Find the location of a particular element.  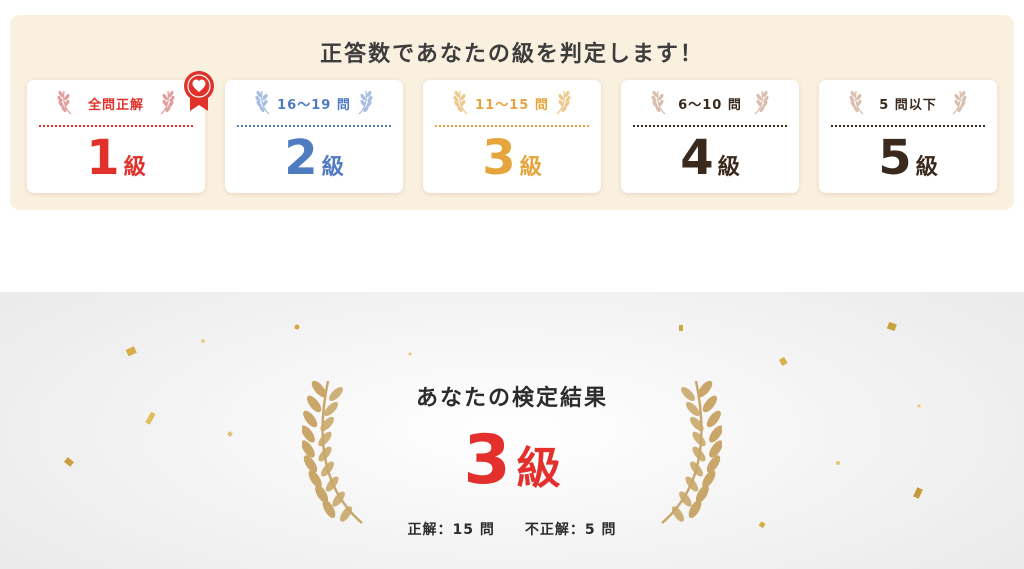

result-grade-suffix: 級 is located at coordinates (538, 468).